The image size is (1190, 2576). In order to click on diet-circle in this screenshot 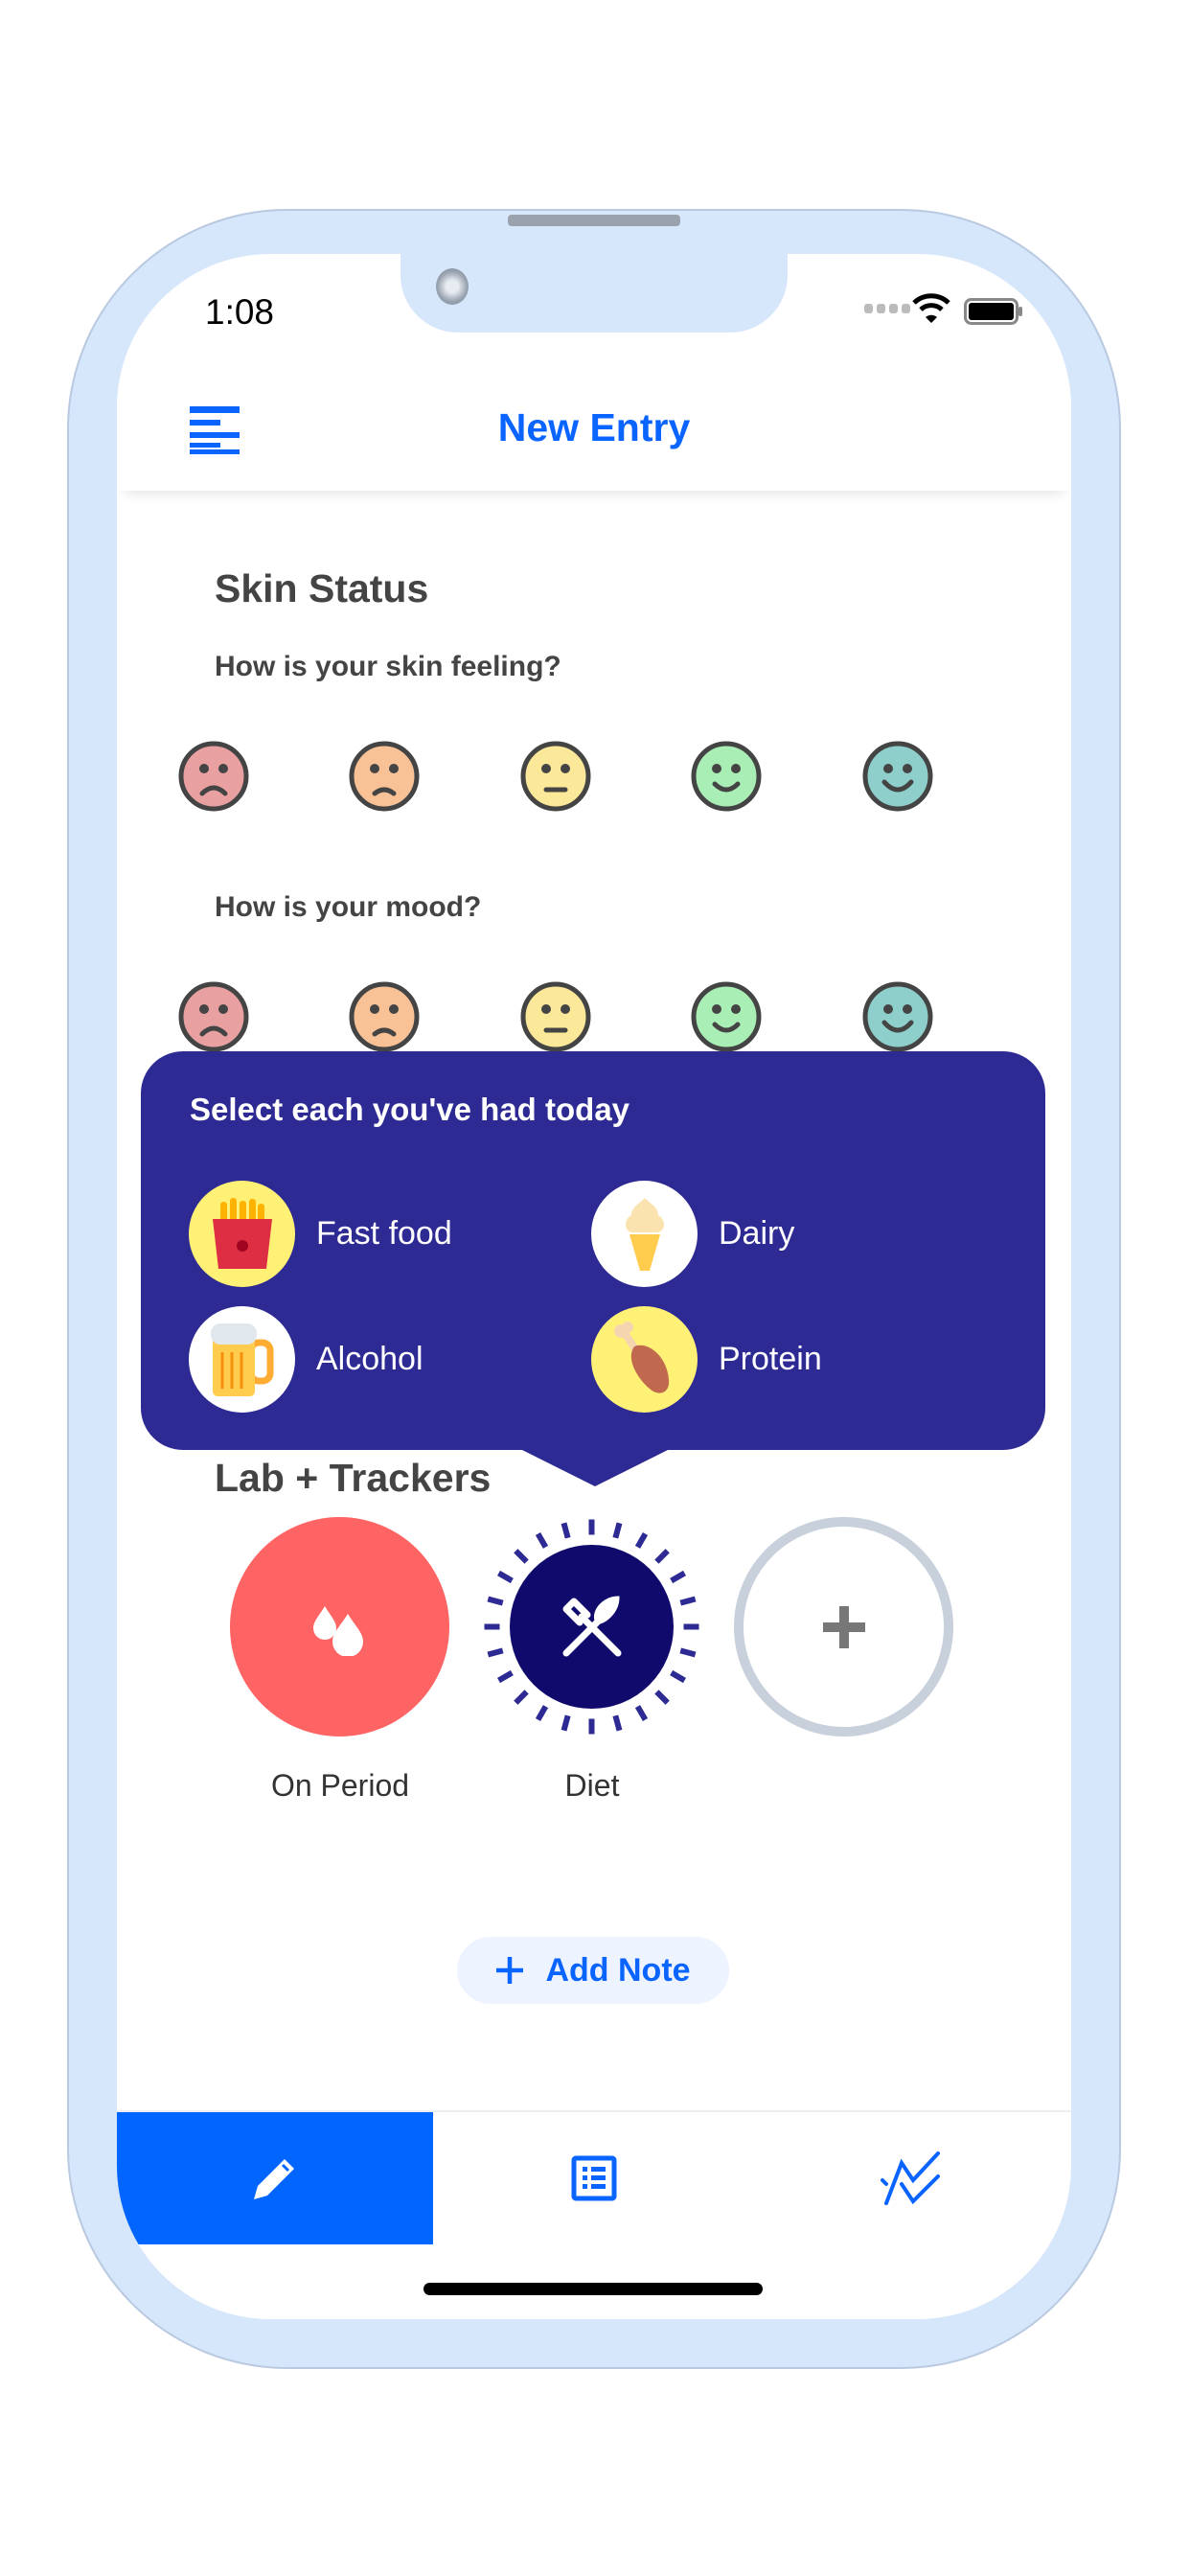, I will do `click(592, 1627)`.